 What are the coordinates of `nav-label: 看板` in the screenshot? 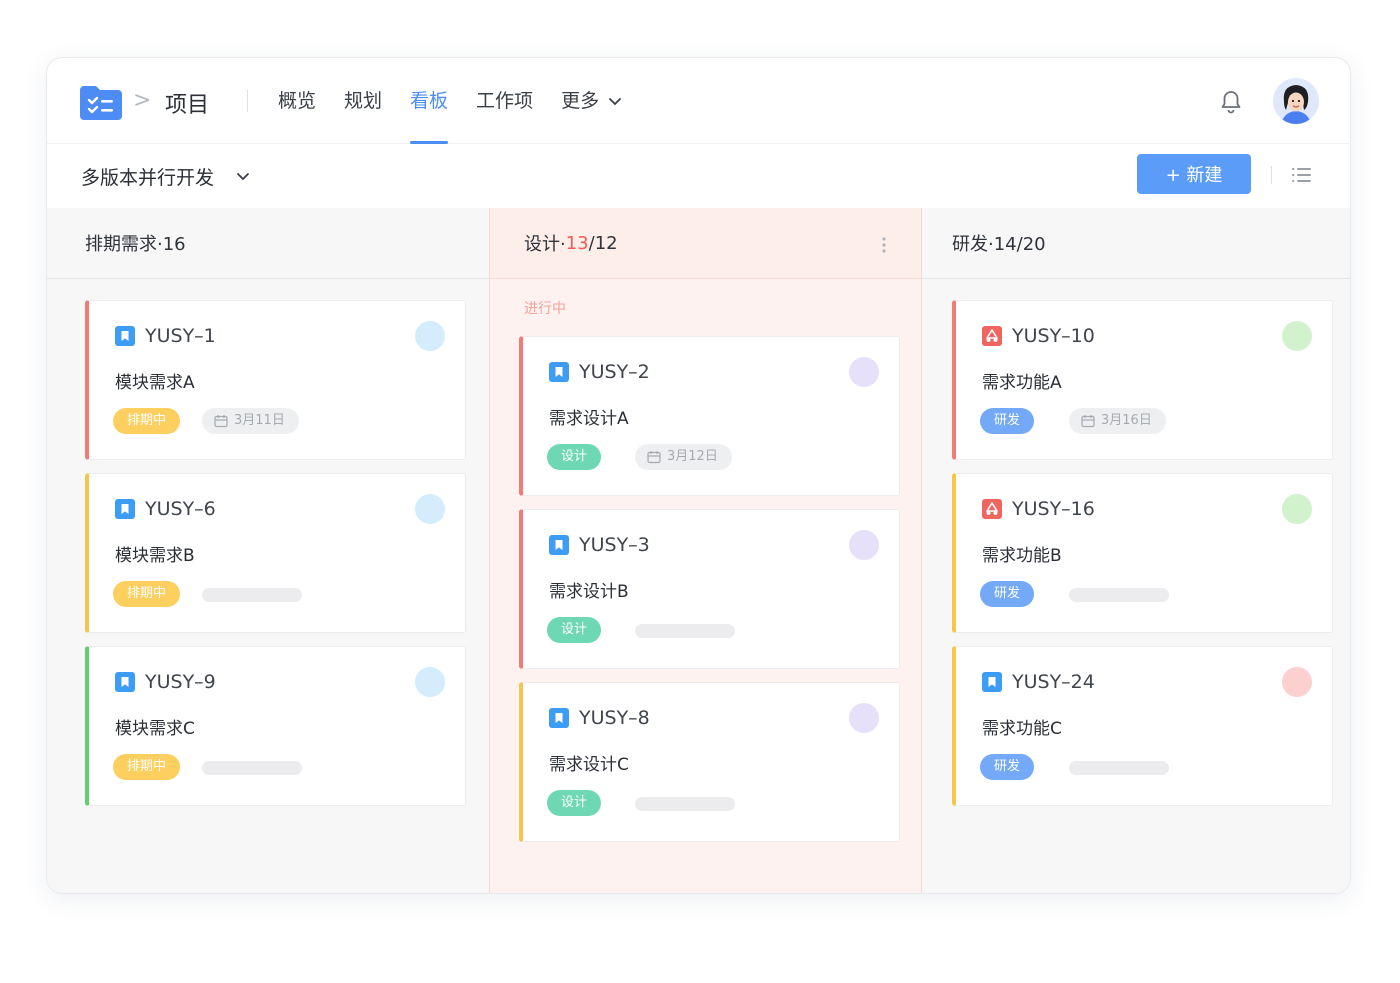 It's located at (429, 101).